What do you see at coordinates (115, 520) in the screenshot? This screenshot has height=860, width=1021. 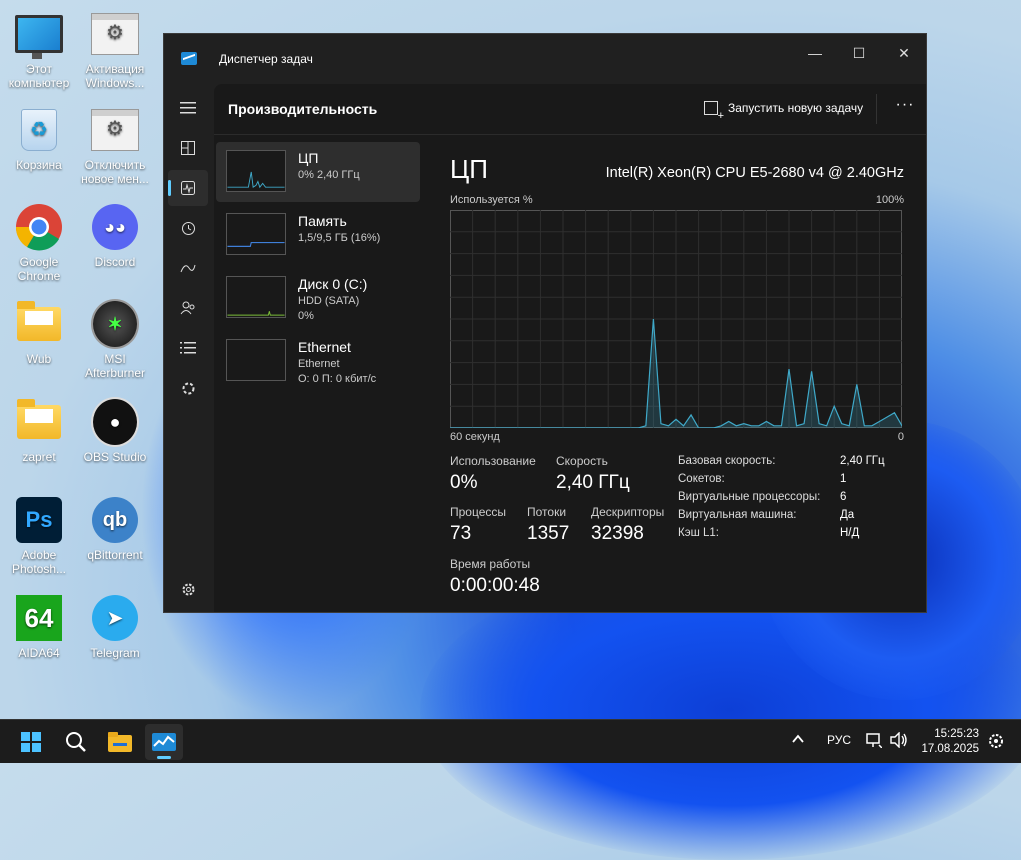 I see `qbittorrent-icon: qb` at bounding box center [115, 520].